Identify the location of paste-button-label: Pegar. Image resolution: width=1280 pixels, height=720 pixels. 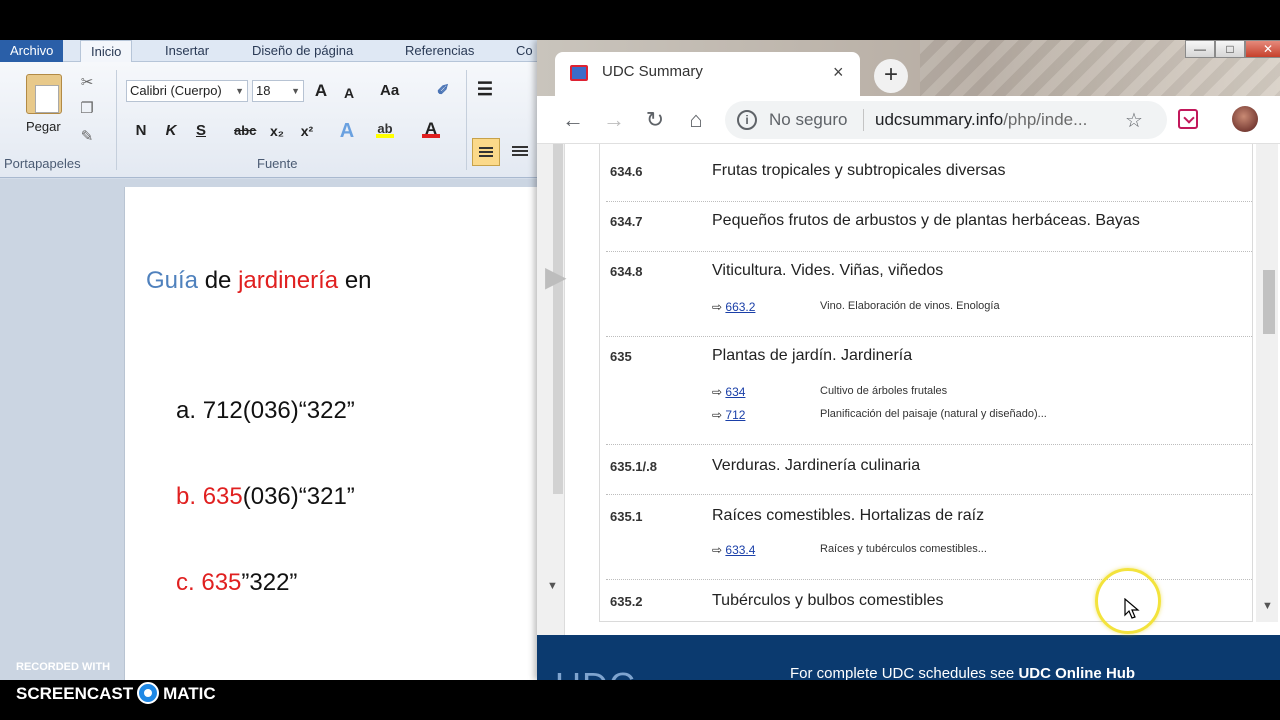
(43, 126).